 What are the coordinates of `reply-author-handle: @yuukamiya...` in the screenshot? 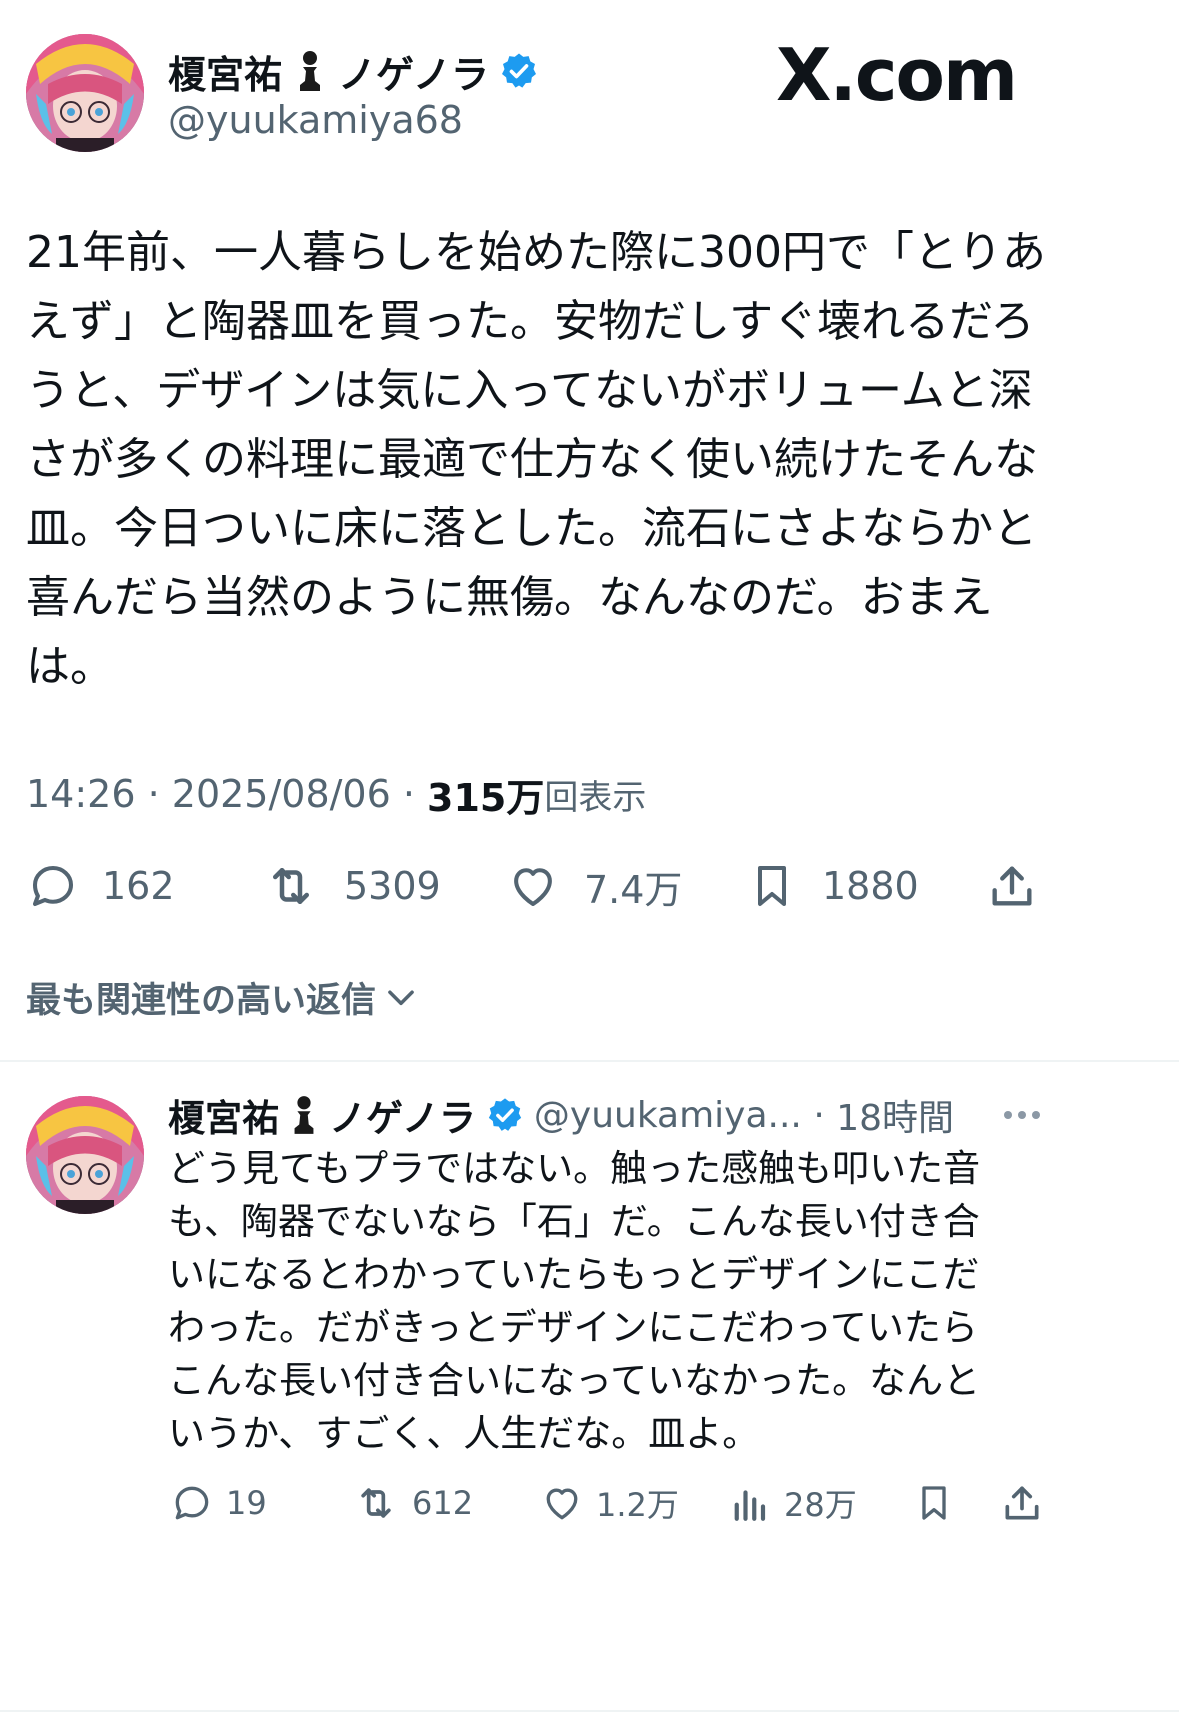 It's located at (668, 1115).